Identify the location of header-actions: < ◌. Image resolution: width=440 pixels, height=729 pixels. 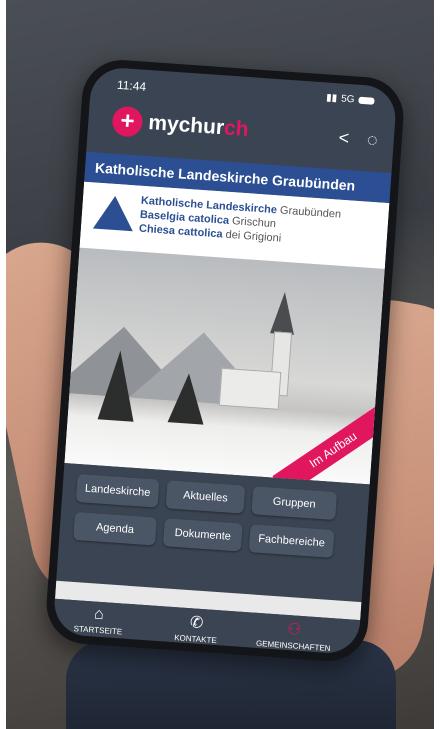
(358, 139).